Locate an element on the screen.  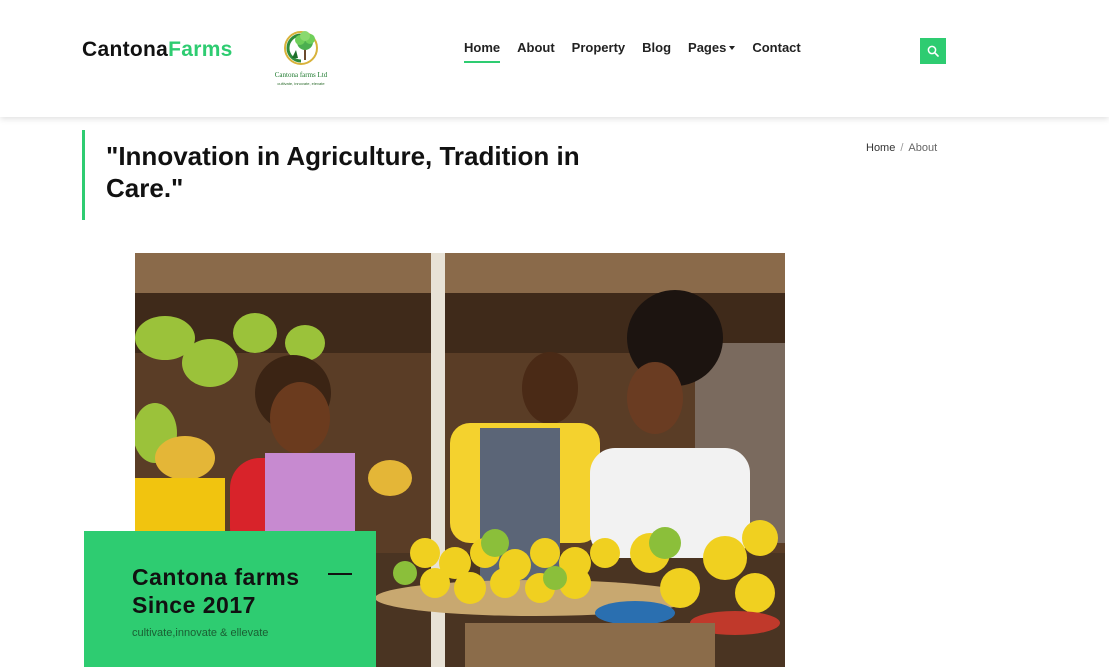
nav-item-about: About is located at coordinates (536, 47).